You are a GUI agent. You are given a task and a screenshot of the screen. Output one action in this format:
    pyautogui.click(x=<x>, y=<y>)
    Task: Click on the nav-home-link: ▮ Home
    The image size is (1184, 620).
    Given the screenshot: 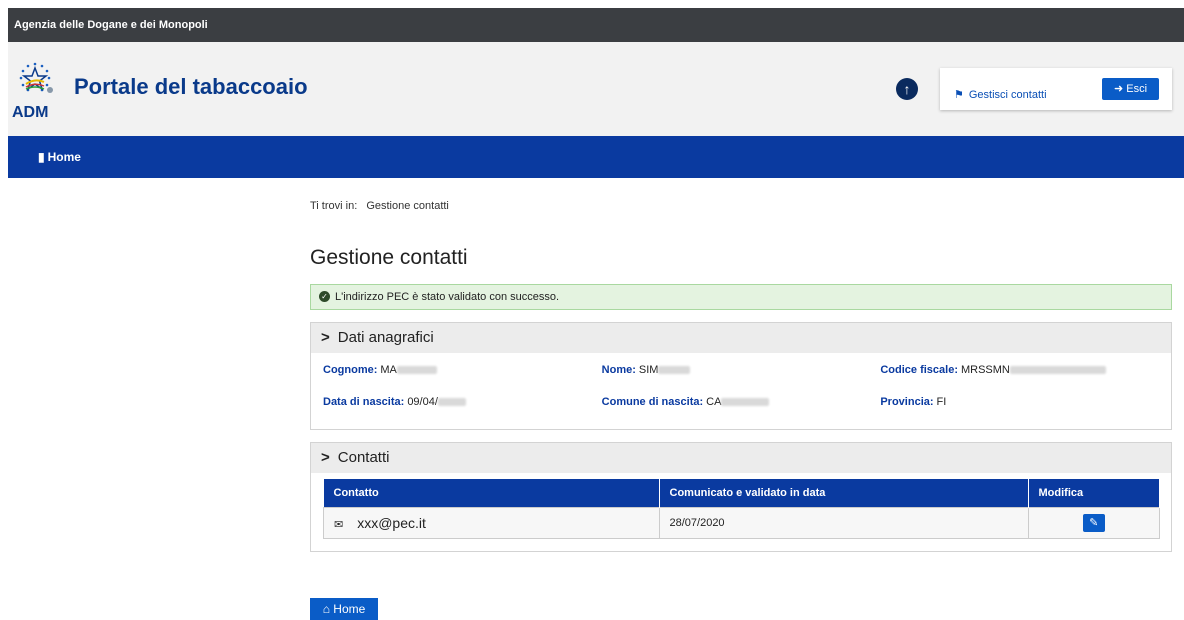 What is the action you would take?
    pyautogui.click(x=59, y=157)
    